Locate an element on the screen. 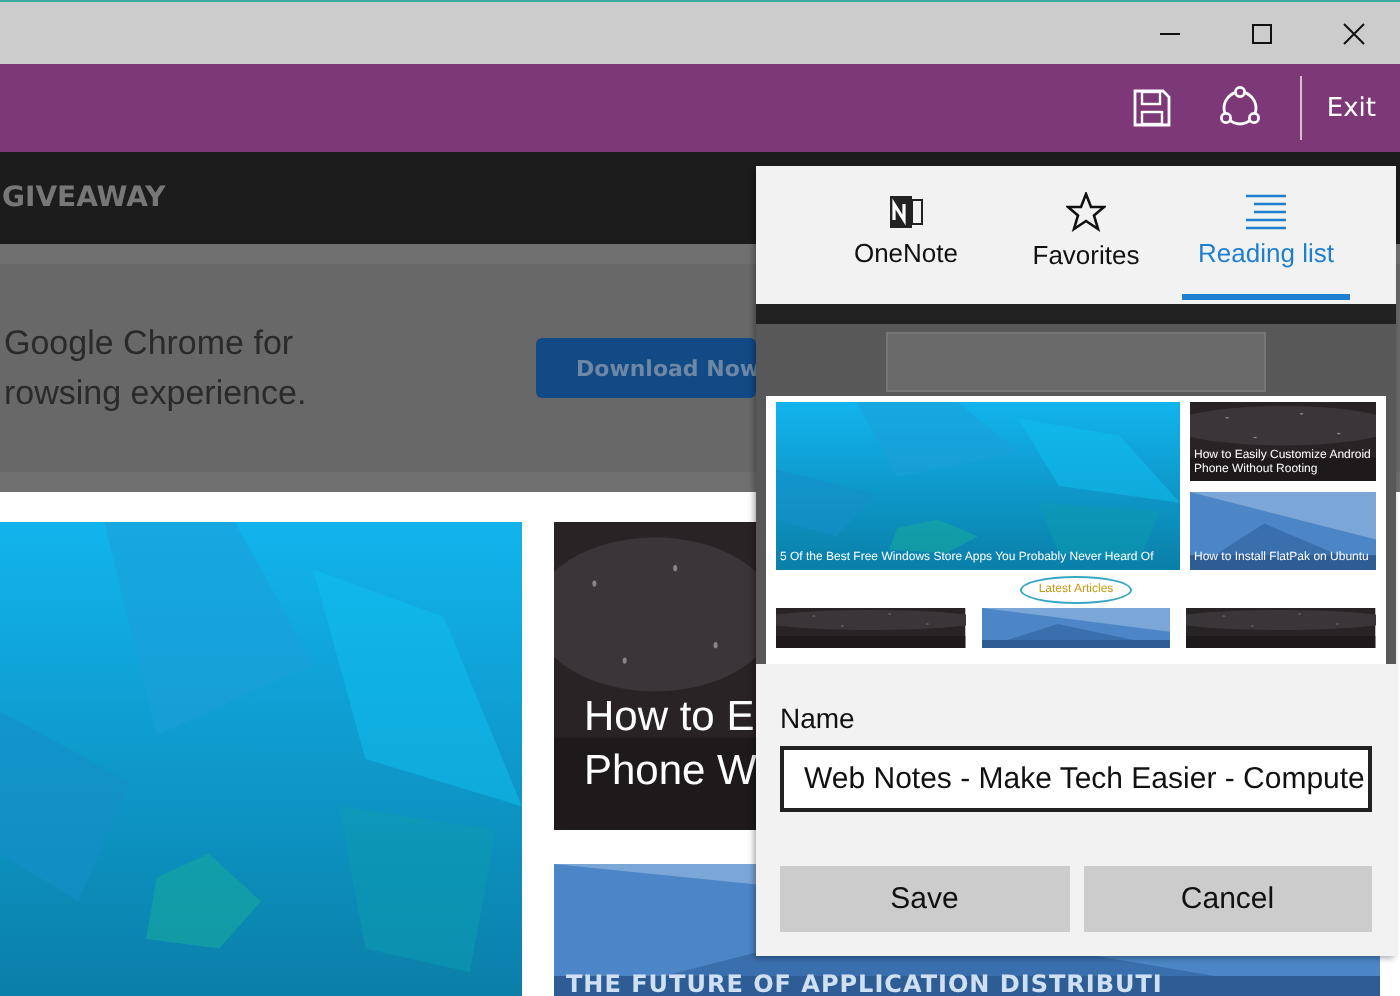  name-label: Name is located at coordinates (818, 718).